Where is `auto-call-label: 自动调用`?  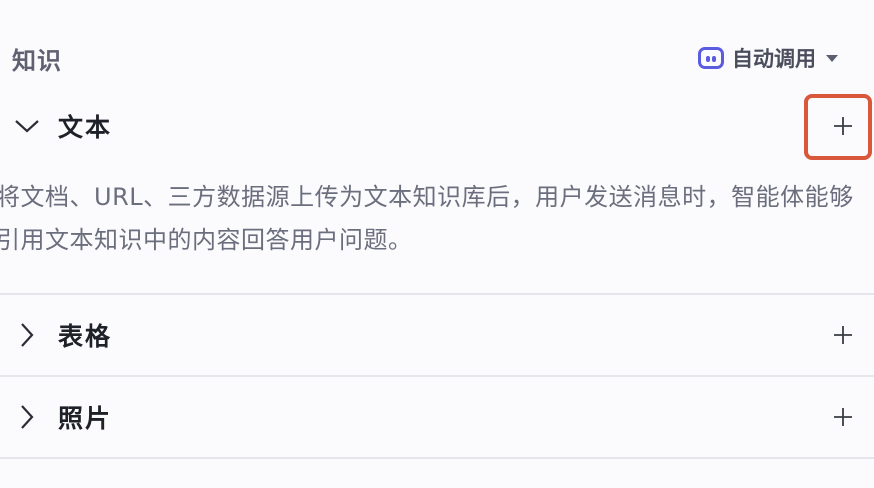 auto-call-label: 自动调用 is located at coordinates (774, 59).